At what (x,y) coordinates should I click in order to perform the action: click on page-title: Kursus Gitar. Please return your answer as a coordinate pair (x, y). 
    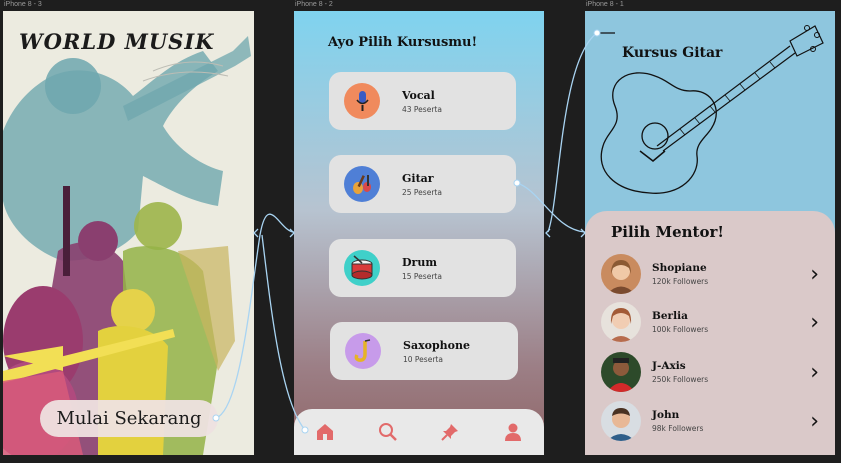
    Looking at the image, I should click on (672, 53).